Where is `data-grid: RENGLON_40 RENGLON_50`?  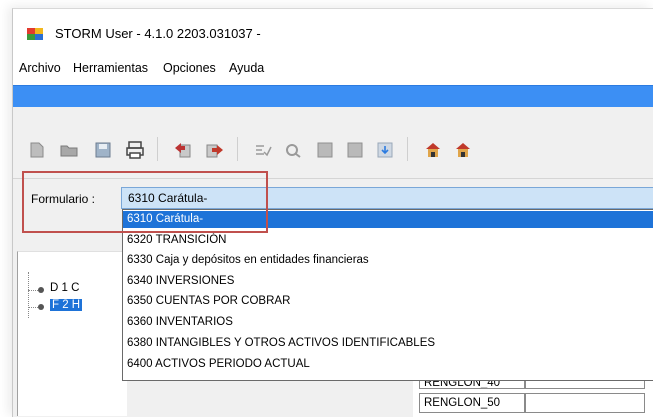
data-grid: RENGLON_40 RENGLON_50 is located at coordinates (533, 397).